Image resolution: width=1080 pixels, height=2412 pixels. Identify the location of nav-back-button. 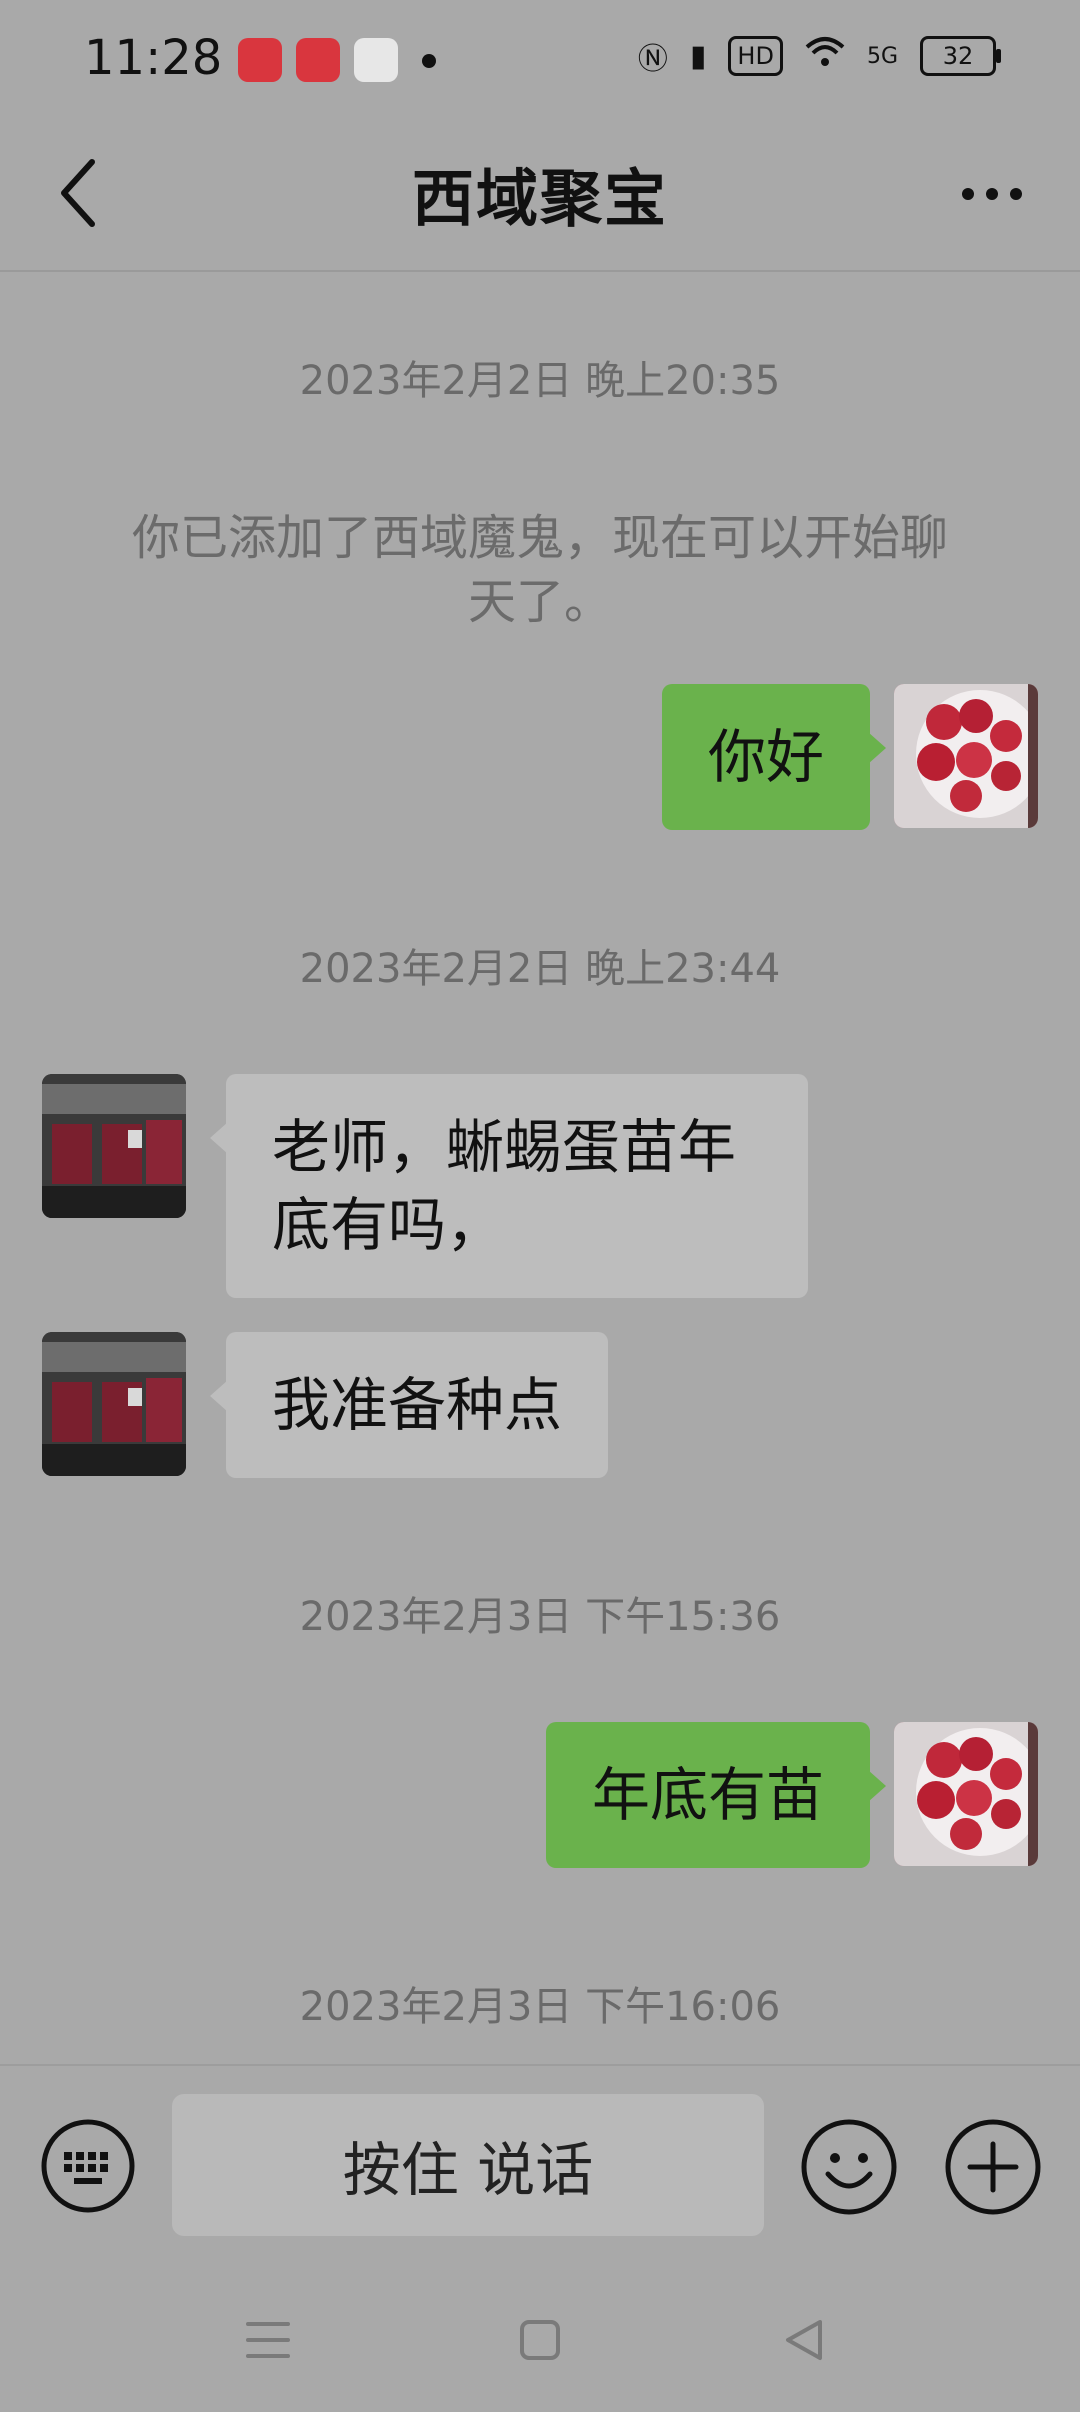
(804, 2340).